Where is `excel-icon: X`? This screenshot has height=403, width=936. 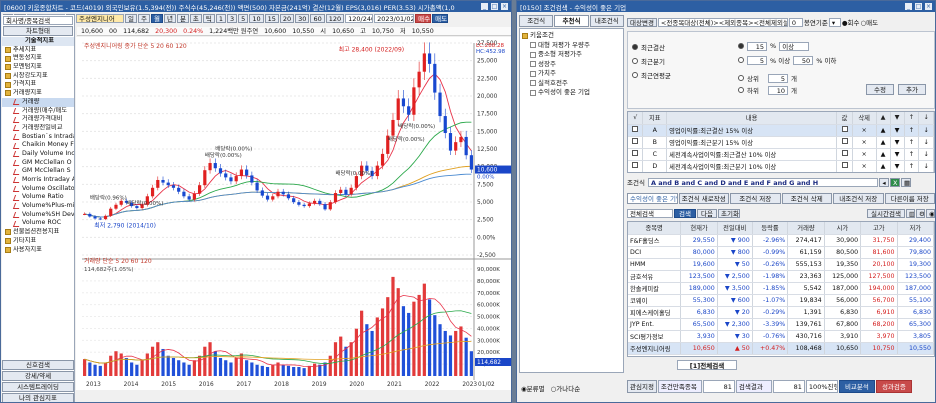 excel-icon: X is located at coordinates (895, 182).